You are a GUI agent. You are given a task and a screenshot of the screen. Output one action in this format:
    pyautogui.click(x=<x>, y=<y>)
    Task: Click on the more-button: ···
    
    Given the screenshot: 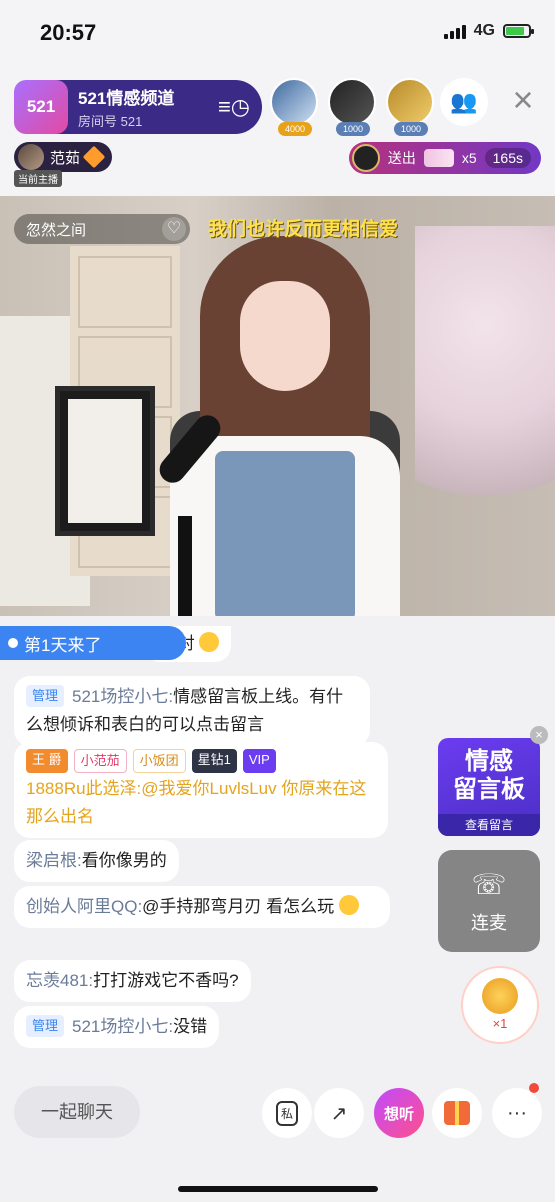 What is the action you would take?
    pyautogui.click(x=517, y=1113)
    